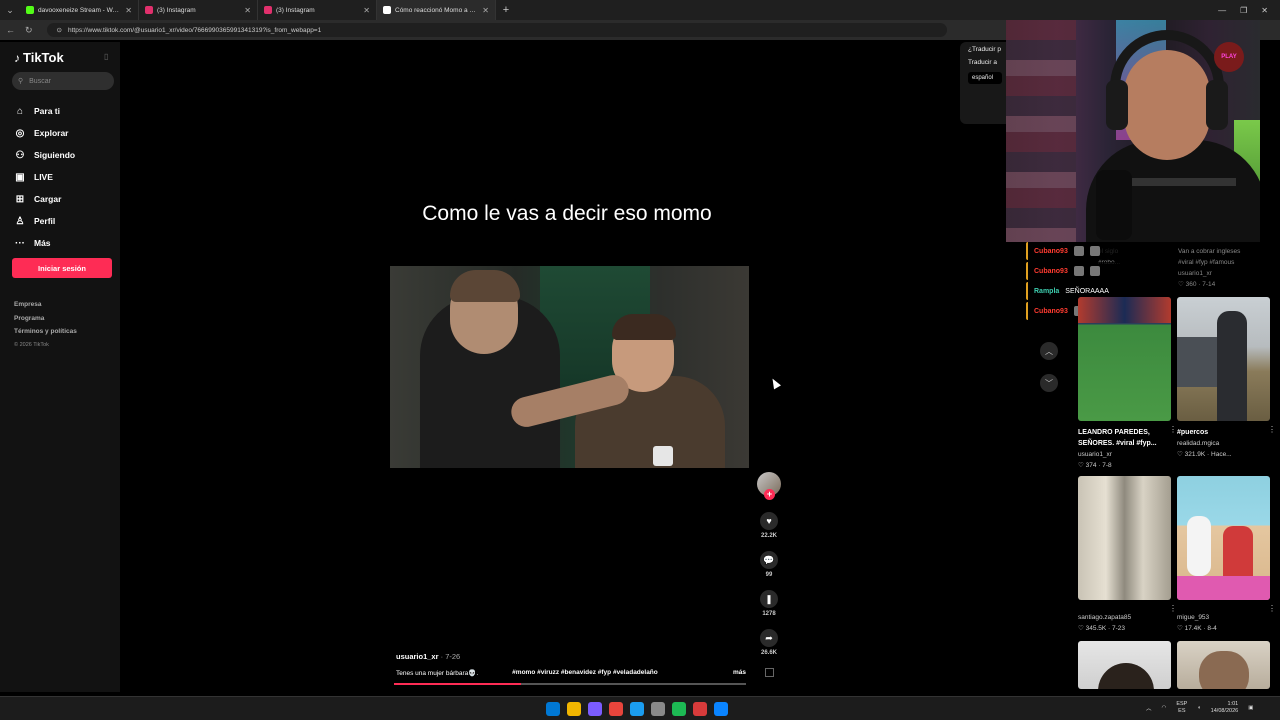 This screenshot has width=1280, height=720. Describe the element at coordinates (44, 221) in the screenshot. I see `sidebar-item-perfil: ♙ Perfil` at that location.